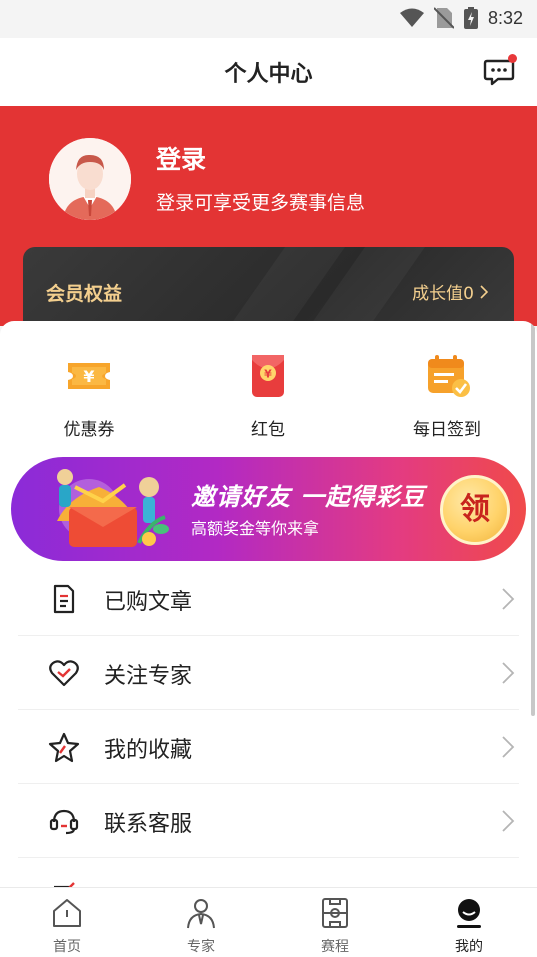 The height and width of the screenshot is (957, 537). I want to click on menu-label: 关注专家, so click(148, 676).